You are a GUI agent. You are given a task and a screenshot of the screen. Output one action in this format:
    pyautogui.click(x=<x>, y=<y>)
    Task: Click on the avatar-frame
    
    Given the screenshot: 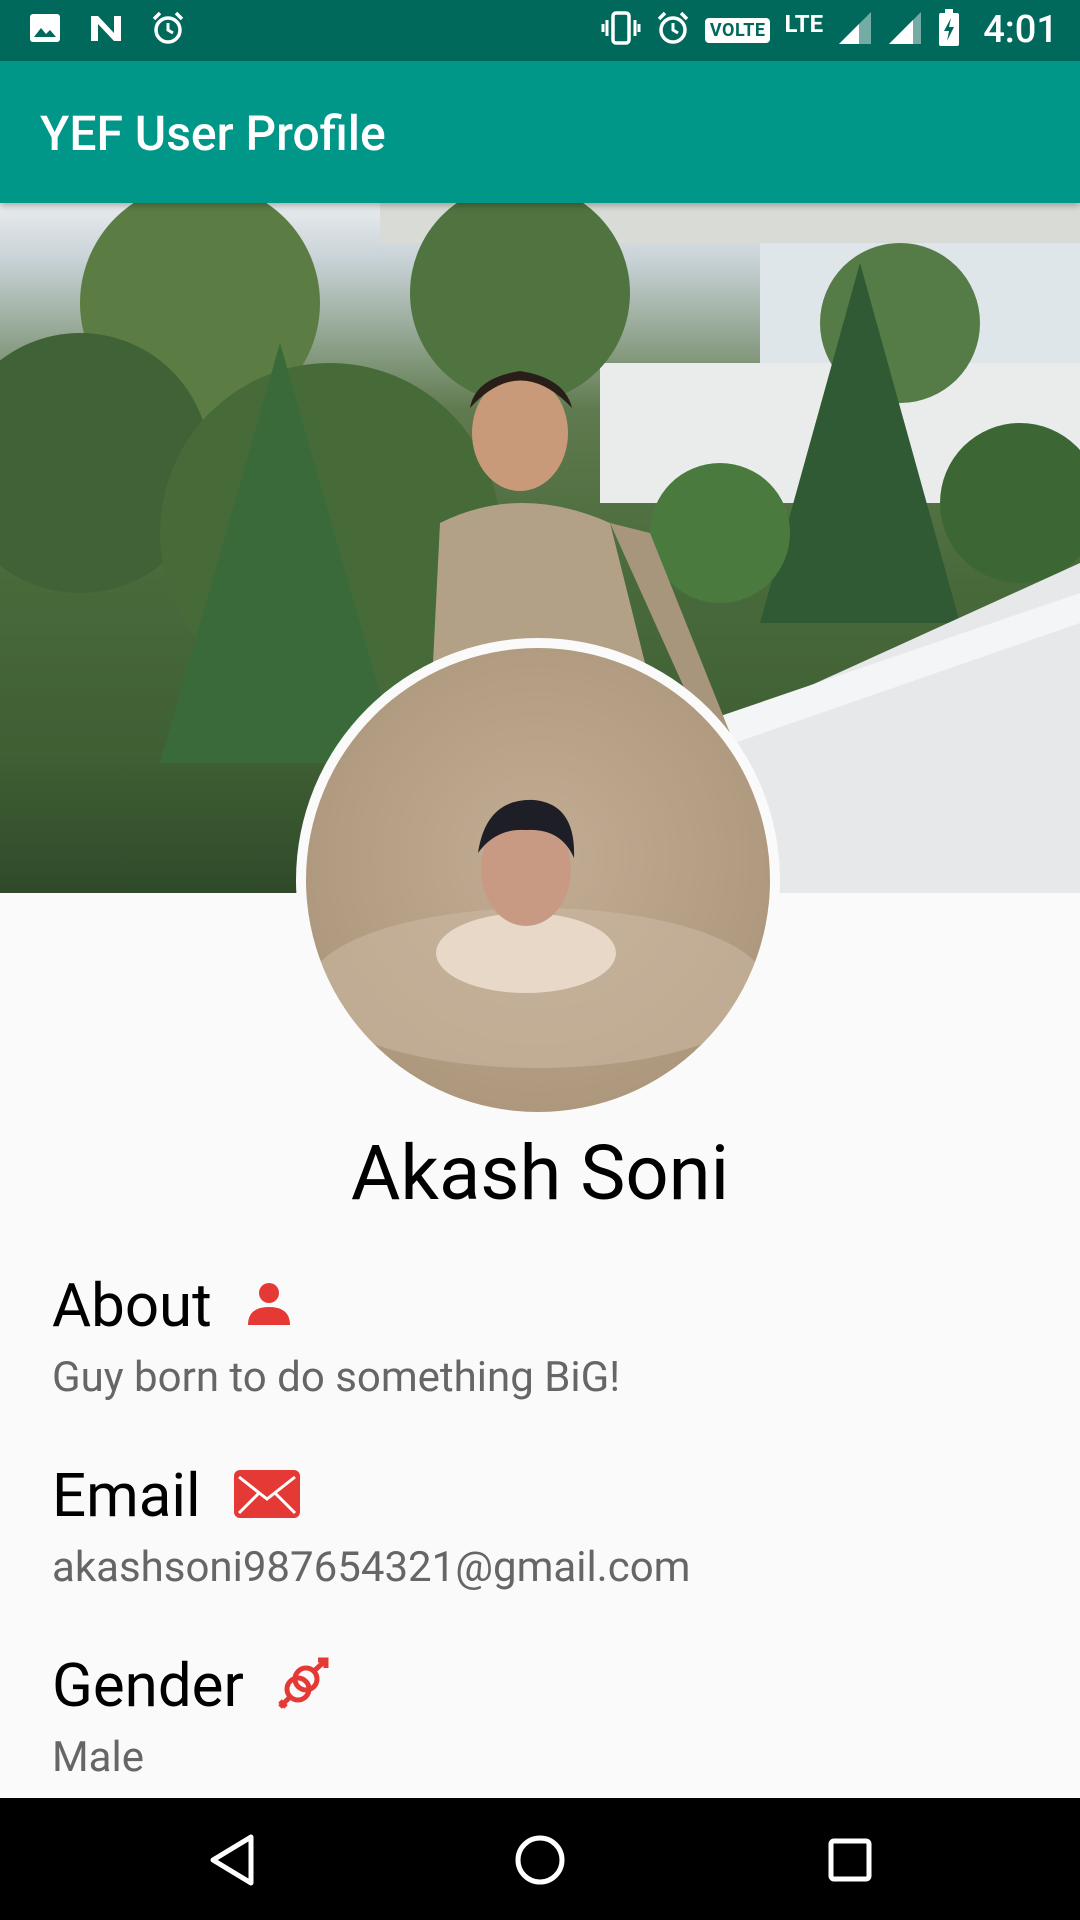 What is the action you would take?
    pyautogui.click(x=538, y=880)
    